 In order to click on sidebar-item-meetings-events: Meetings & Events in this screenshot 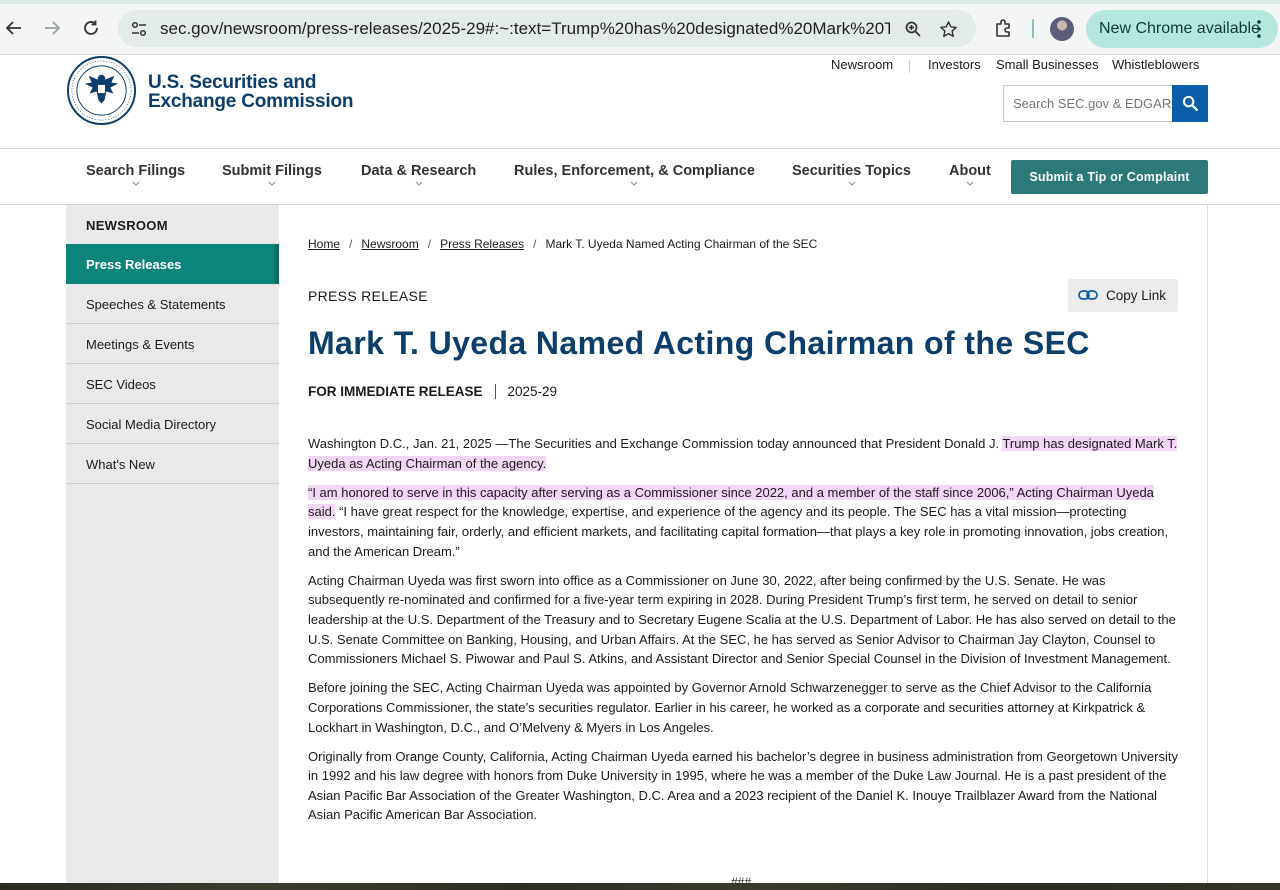, I will do `click(172, 344)`.